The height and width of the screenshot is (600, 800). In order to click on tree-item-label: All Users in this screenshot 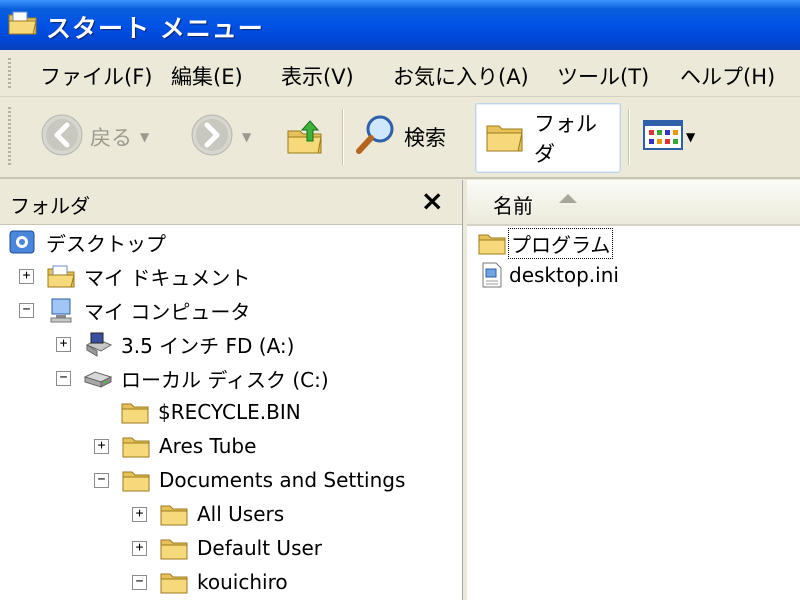, I will do `click(241, 514)`.